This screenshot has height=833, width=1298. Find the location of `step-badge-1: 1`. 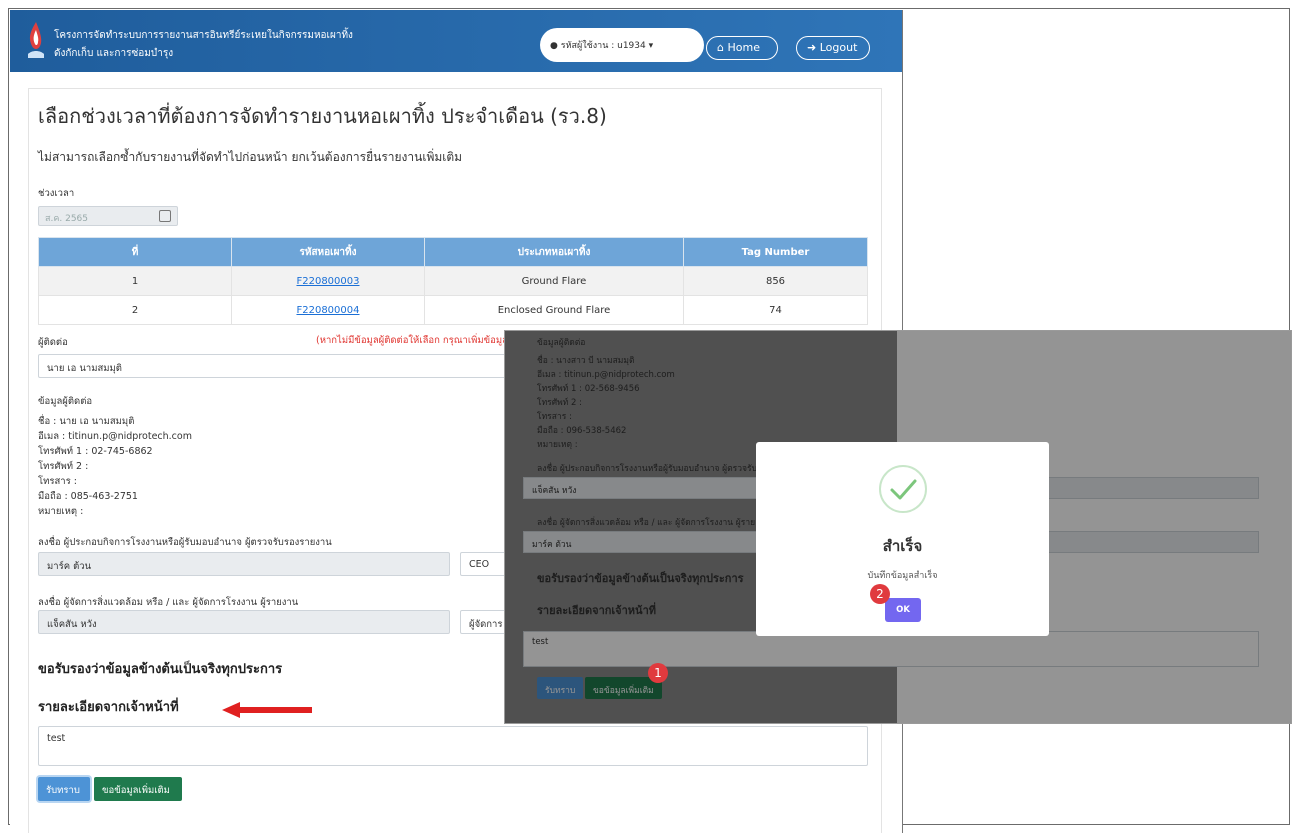

step-badge-1: 1 is located at coordinates (658, 673).